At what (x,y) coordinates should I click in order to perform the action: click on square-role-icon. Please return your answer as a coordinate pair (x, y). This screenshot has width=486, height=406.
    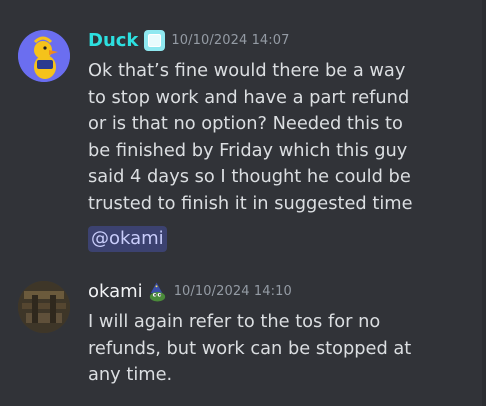
    Looking at the image, I should click on (155, 40).